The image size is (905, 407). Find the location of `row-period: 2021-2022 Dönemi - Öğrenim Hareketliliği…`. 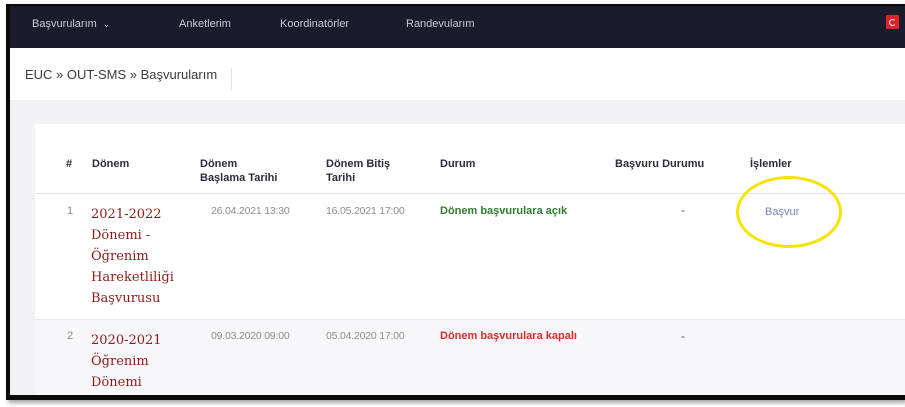

row-period: 2021-2022 Dönemi - Öğrenim Hareketliliği… is located at coordinates (146, 256).